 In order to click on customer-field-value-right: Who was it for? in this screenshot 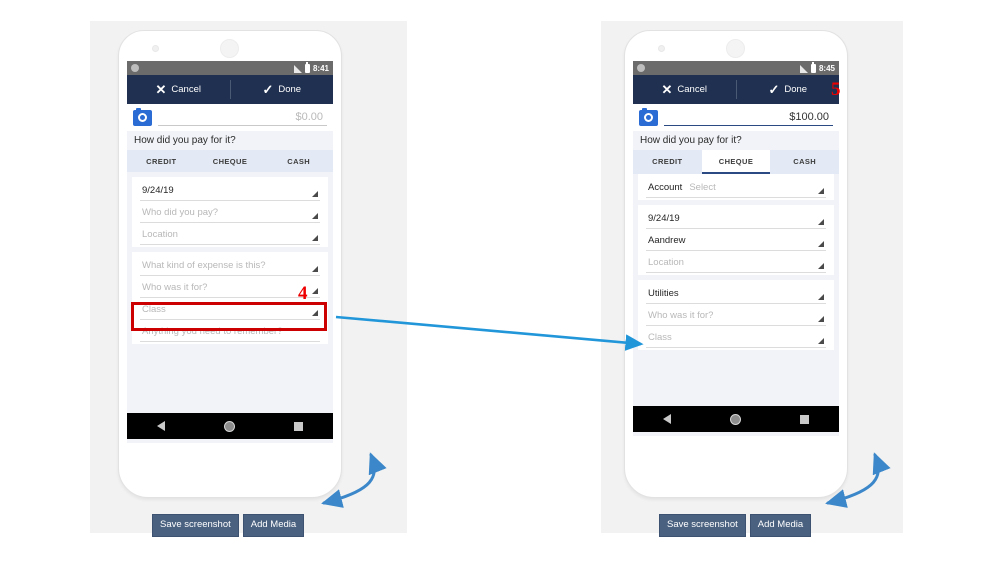, I will do `click(681, 315)`.